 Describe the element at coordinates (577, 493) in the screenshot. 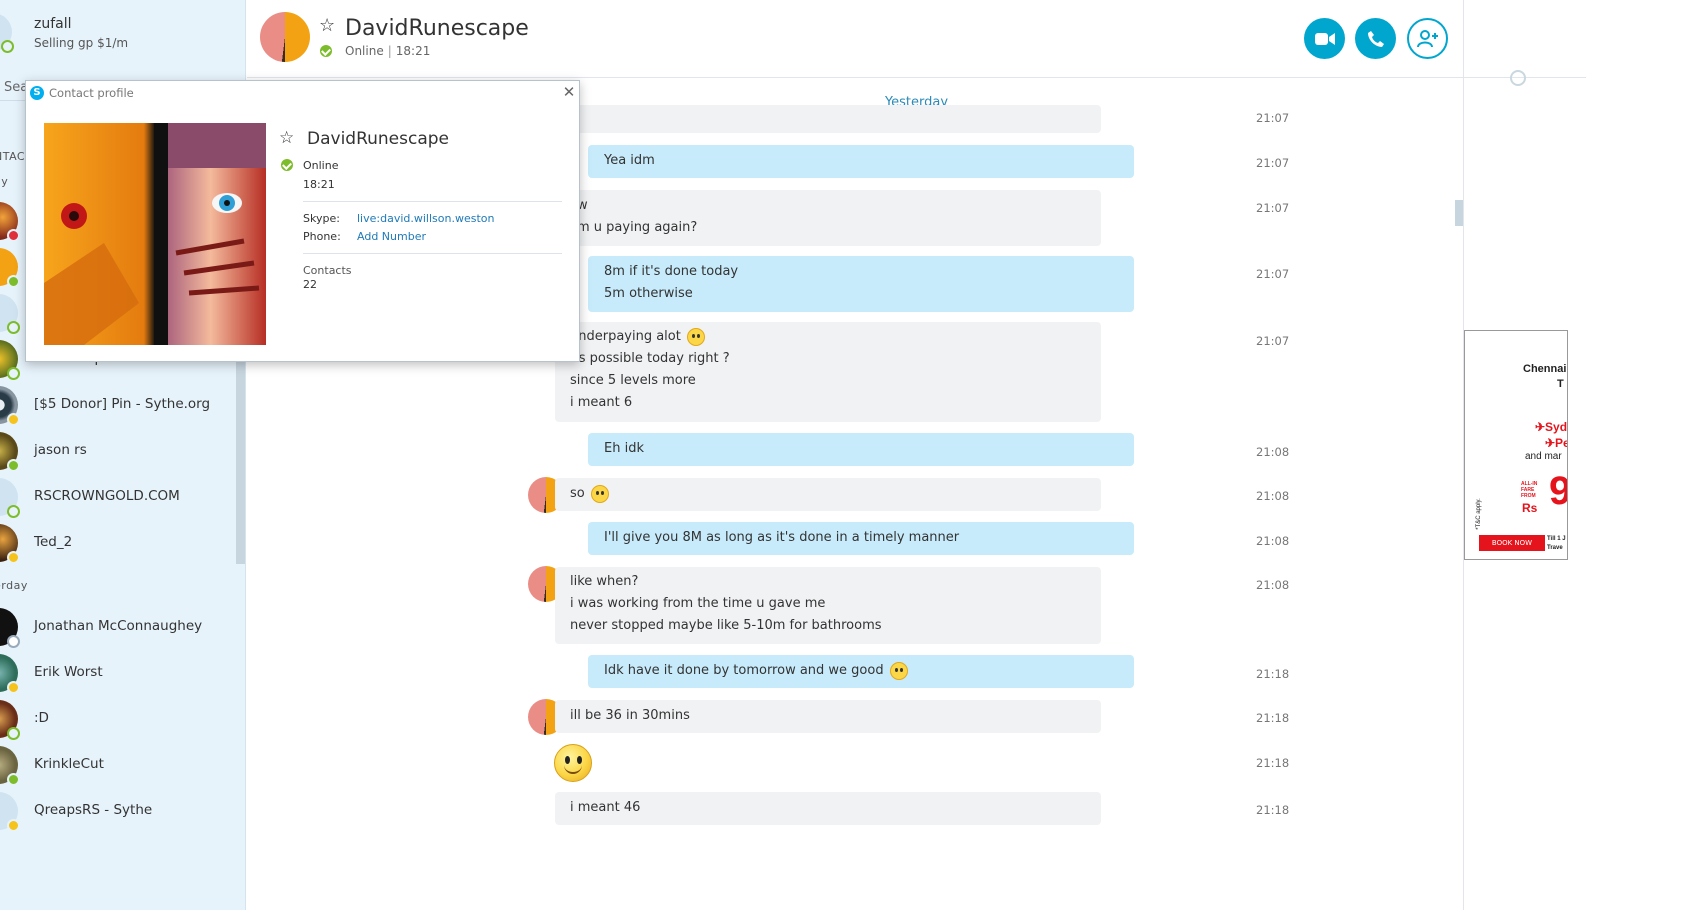

I see `message-text: so` at that location.